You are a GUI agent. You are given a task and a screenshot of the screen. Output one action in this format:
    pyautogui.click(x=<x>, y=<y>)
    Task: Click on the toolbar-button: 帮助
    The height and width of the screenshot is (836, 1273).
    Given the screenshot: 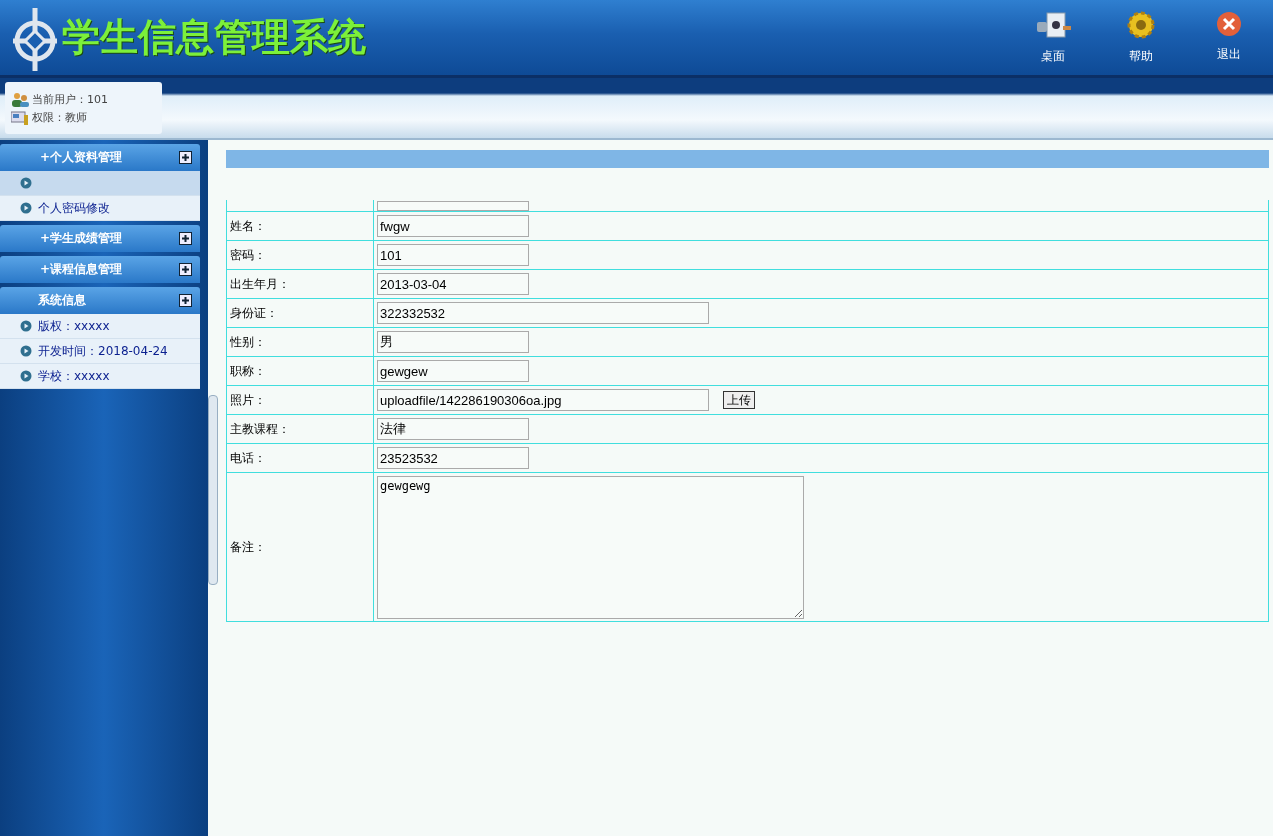 What is the action you would take?
    pyautogui.click(x=1141, y=37)
    